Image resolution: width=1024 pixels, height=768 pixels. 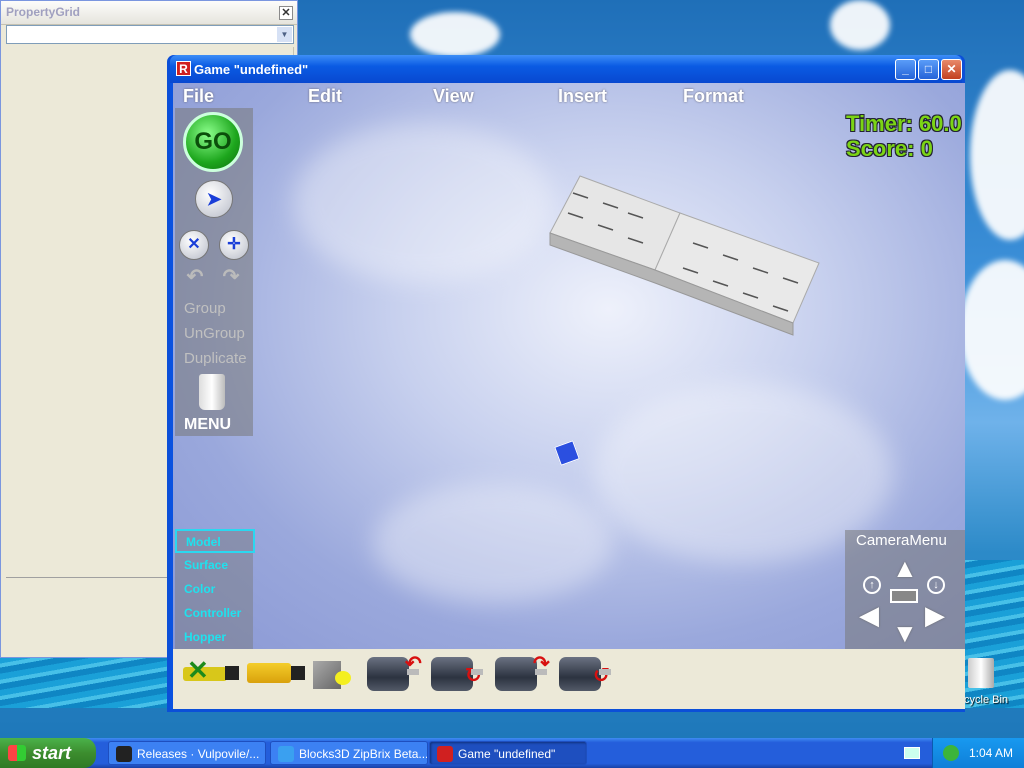 I want to click on camera-down-arrow-icon: ▼, so click(x=905, y=633).